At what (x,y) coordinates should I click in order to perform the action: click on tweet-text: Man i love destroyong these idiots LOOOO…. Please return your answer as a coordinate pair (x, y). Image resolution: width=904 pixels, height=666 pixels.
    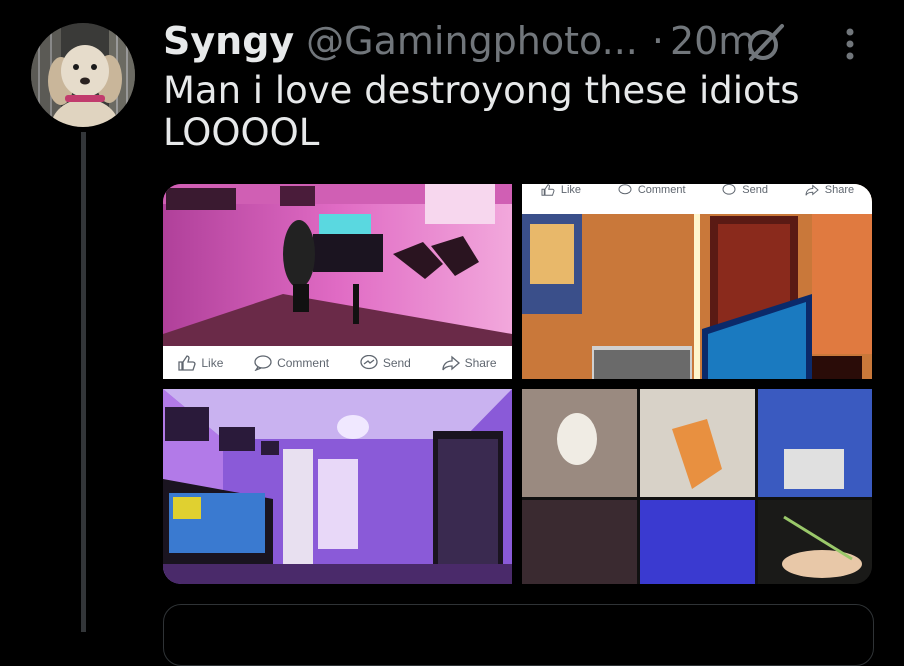
    Looking at the image, I should click on (481, 111).